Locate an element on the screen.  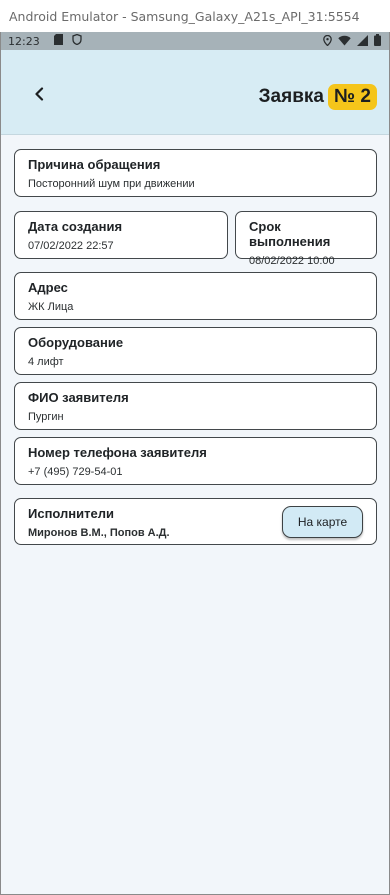
address-value: ЖК Лица is located at coordinates (51, 307).